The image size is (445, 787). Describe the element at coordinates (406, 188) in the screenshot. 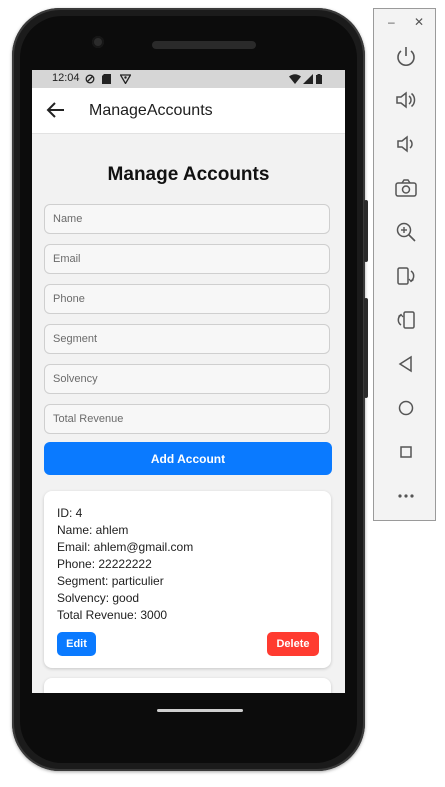

I see `camera-icon` at that location.